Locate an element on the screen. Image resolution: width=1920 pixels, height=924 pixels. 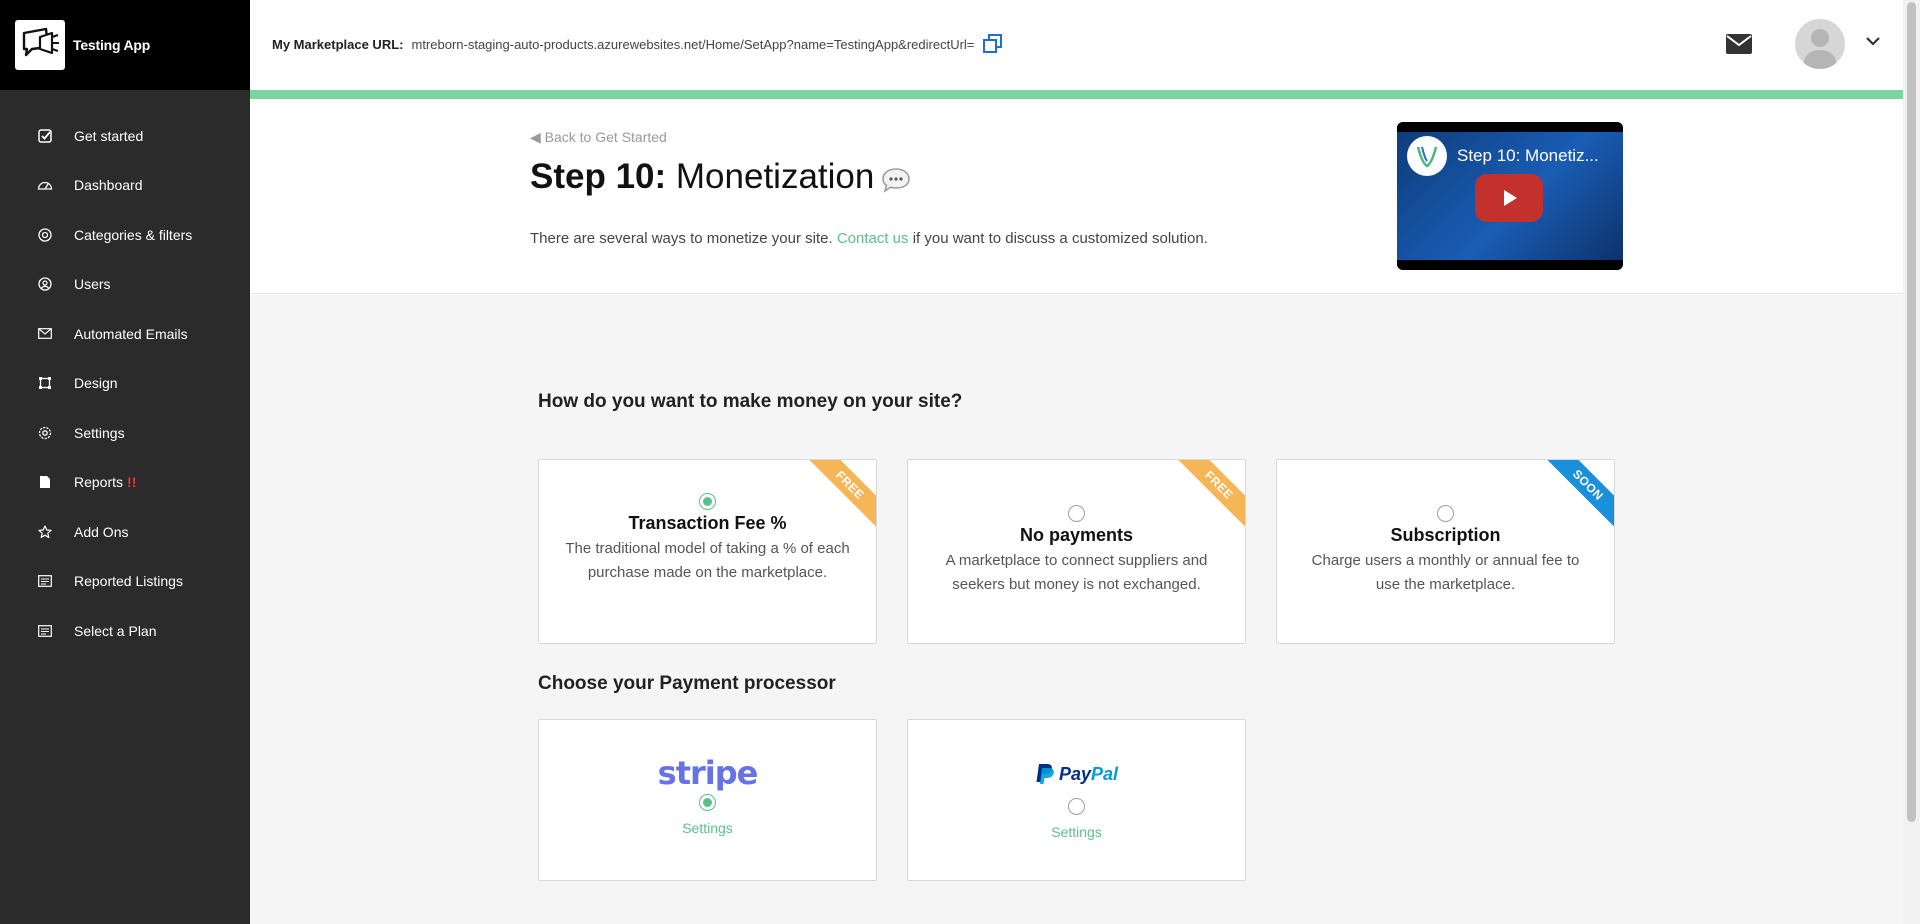
copy-icon is located at coordinates (993, 44).